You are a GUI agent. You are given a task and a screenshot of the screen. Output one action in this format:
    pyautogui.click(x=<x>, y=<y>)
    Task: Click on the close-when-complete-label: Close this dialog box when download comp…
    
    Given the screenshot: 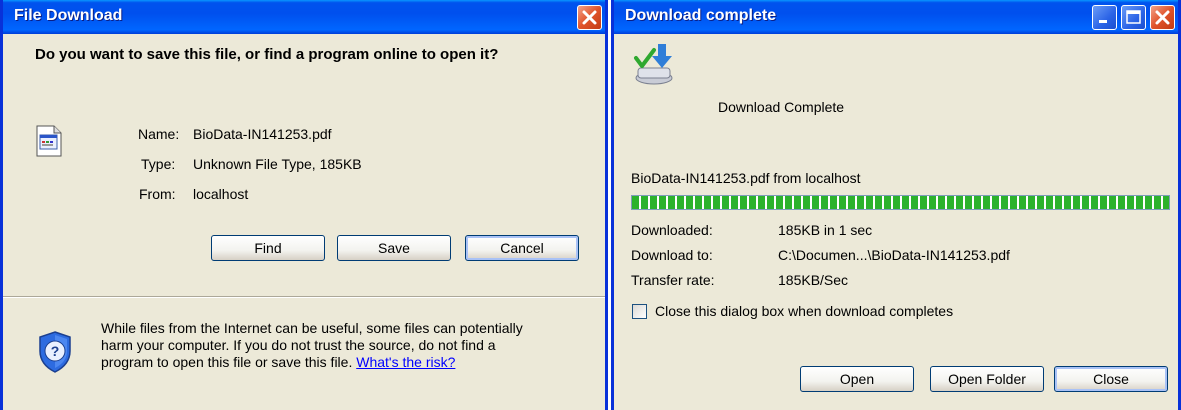 What is the action you would take?
    pyautogui.click(x=804, y=311)
    